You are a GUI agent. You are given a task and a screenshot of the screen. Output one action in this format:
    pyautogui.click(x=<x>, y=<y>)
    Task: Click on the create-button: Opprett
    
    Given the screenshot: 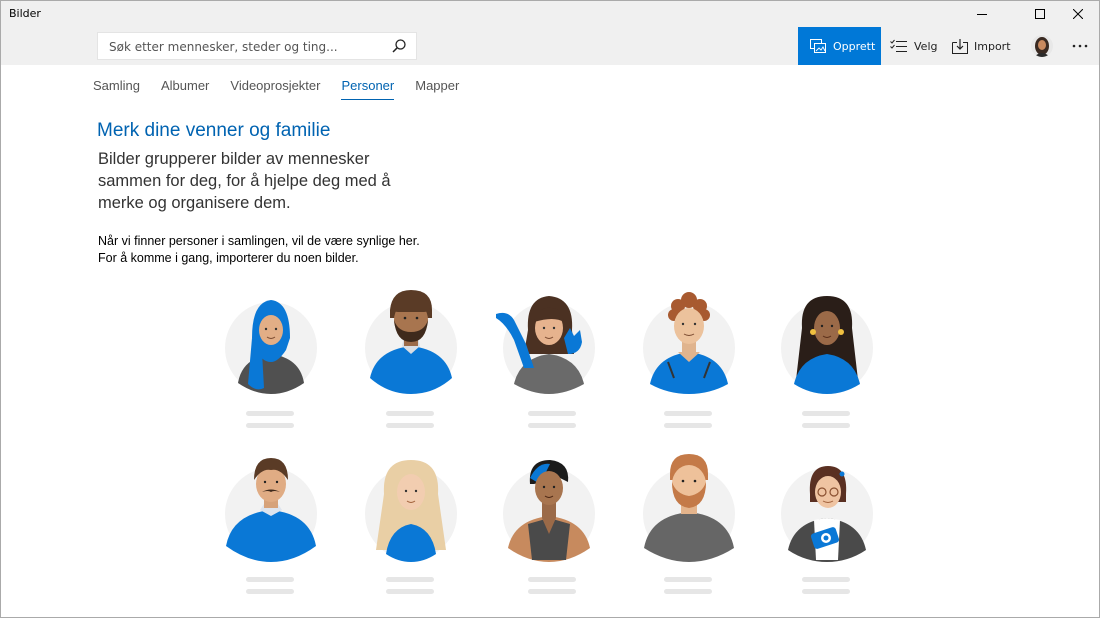 What is the action you would take?
    pyautogui.click(x=839, y=46)
    